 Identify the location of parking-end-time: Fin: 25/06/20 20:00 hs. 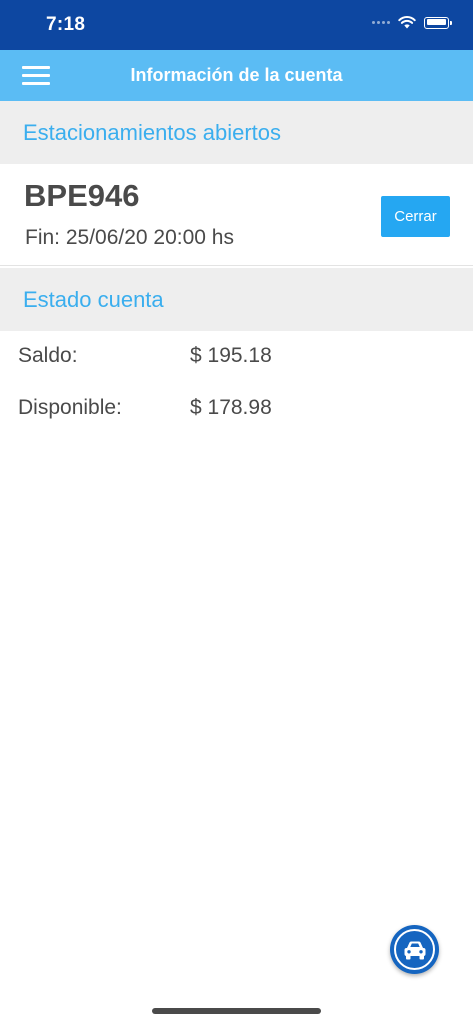
(129, 237).